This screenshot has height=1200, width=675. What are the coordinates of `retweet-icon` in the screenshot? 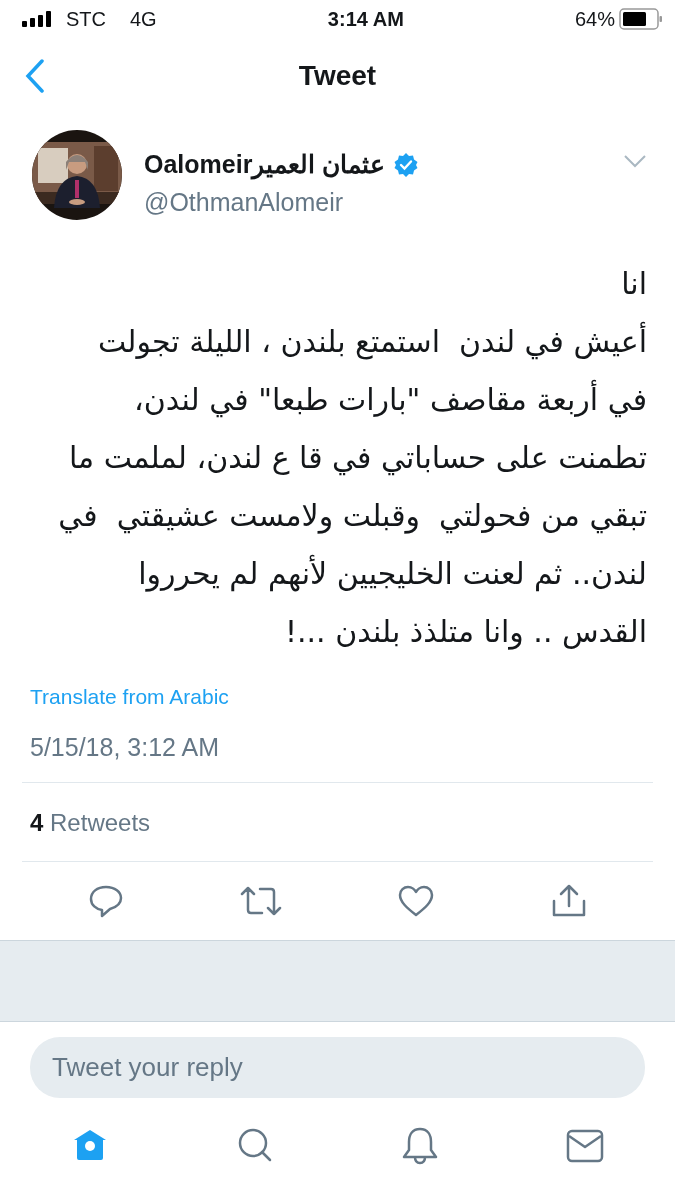 It's located at (260, 901).